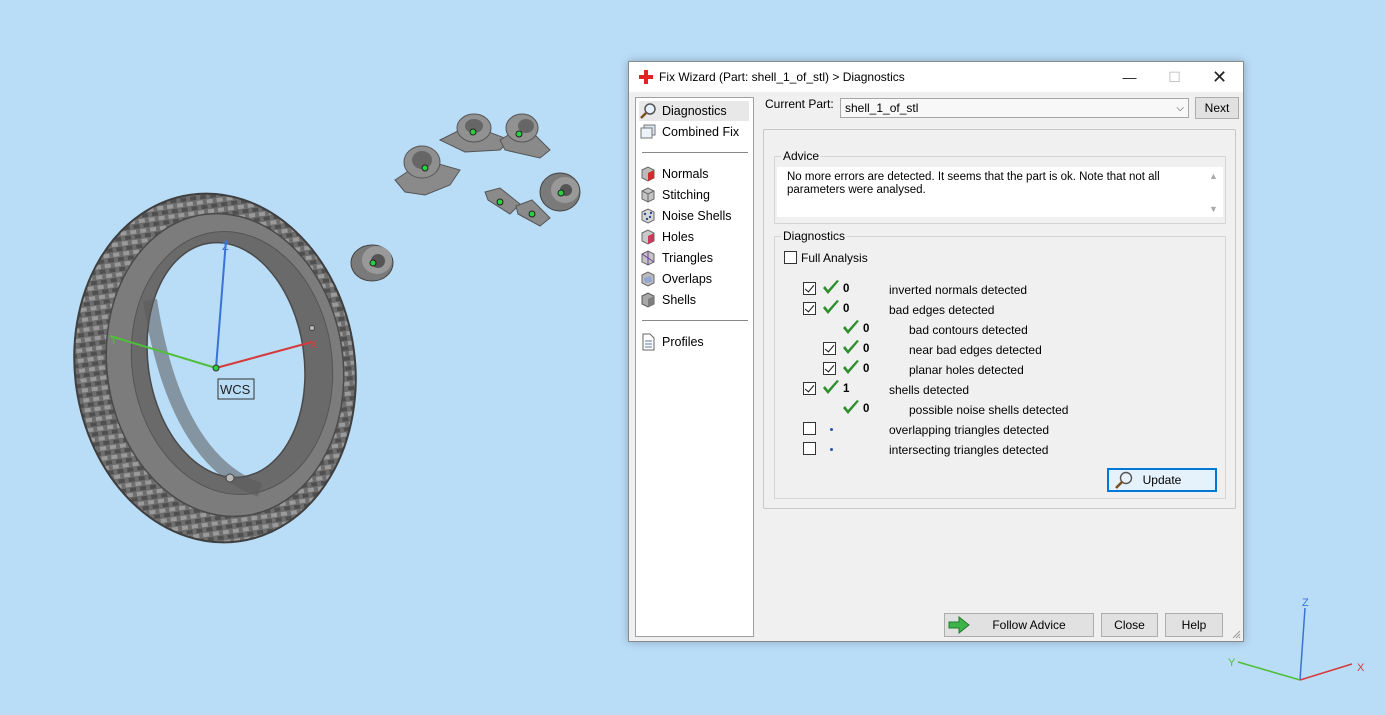 The height and width of the screenshot is (715, 1386). I want to click on small-parts, so click(465, 197).